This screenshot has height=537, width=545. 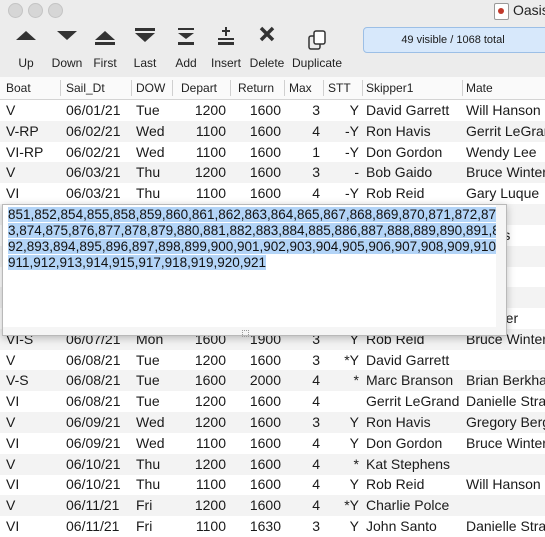 What do you see at coordinates (97, 505) in the screenshot?
I see `cell-sail-dt: 06/11/21` at bounding box center [97, 505].